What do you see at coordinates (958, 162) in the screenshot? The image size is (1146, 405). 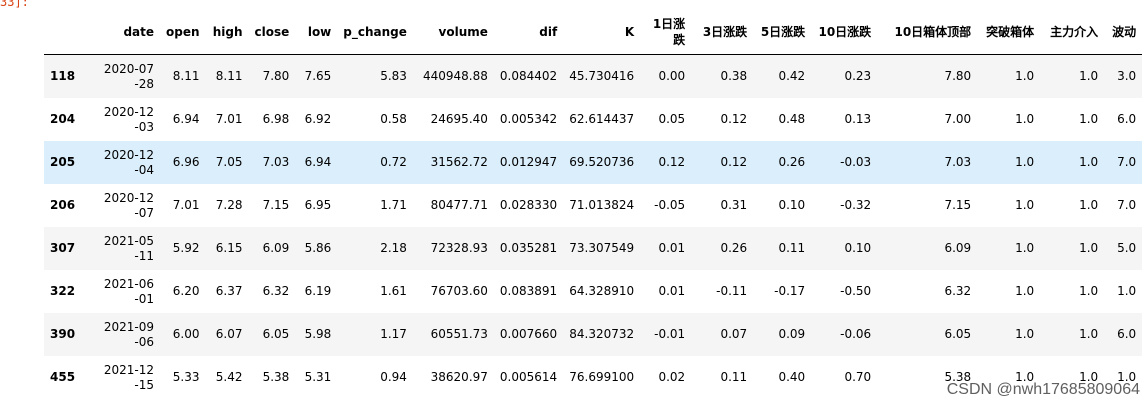 I see `table-cell: 7.03` at bounding box center [958, 162].